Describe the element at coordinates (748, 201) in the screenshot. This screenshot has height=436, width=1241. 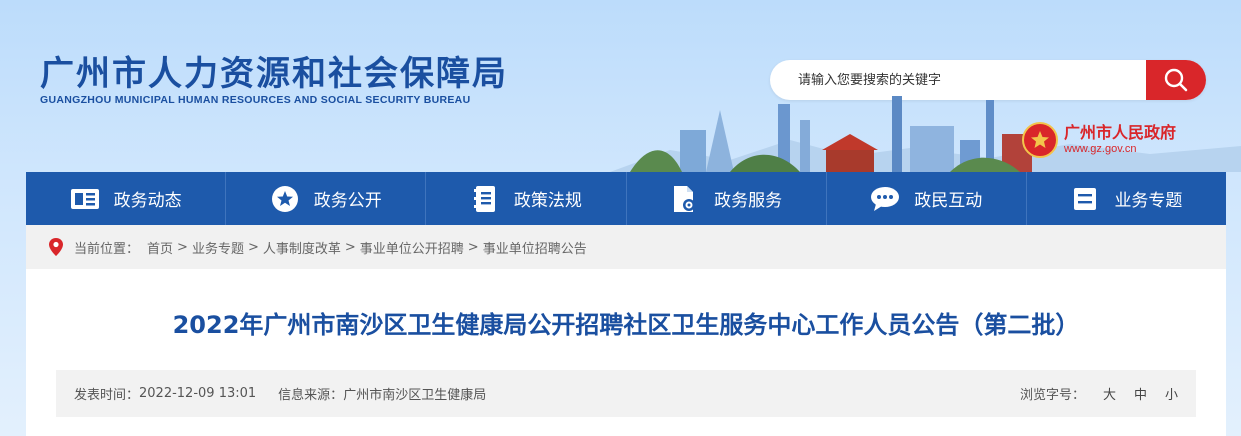
I see `nav-item-label: 政务服务` at that location.